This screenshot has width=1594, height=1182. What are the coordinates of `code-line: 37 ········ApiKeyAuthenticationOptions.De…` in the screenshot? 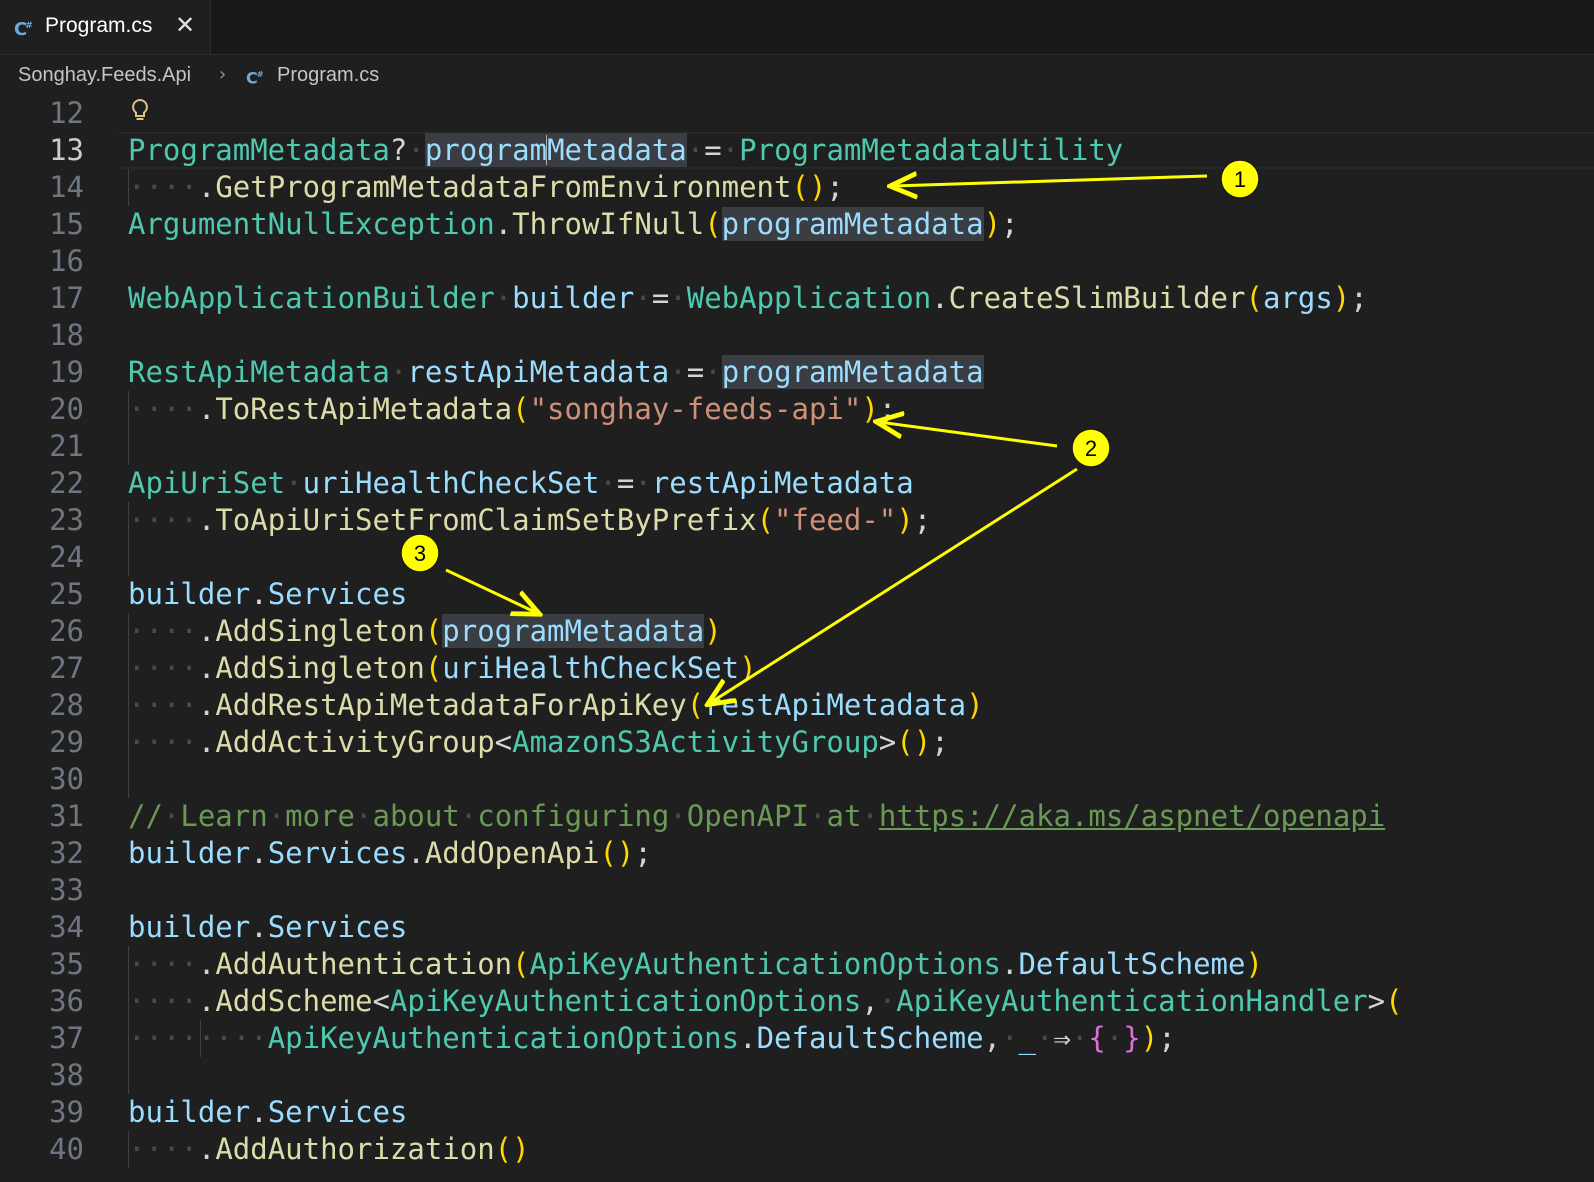 It's located at (797, 1038).